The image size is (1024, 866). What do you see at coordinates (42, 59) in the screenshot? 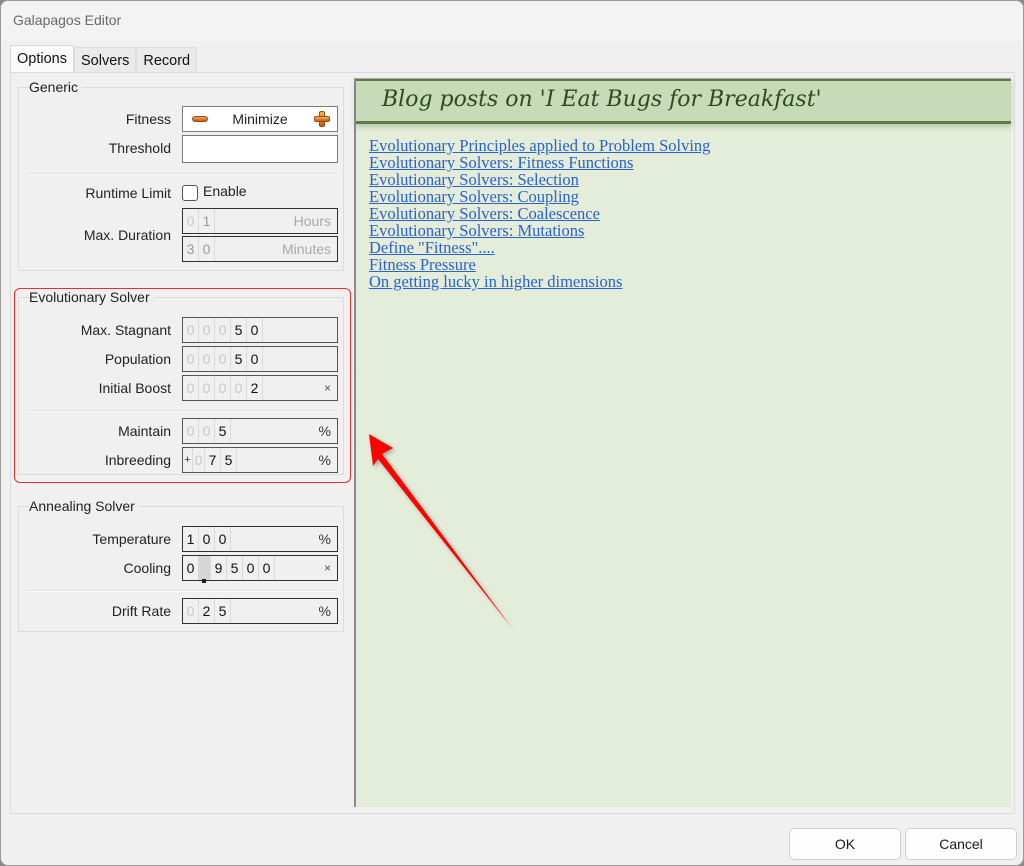
I see `tab-options: Options` at bounding box center [42, 59].